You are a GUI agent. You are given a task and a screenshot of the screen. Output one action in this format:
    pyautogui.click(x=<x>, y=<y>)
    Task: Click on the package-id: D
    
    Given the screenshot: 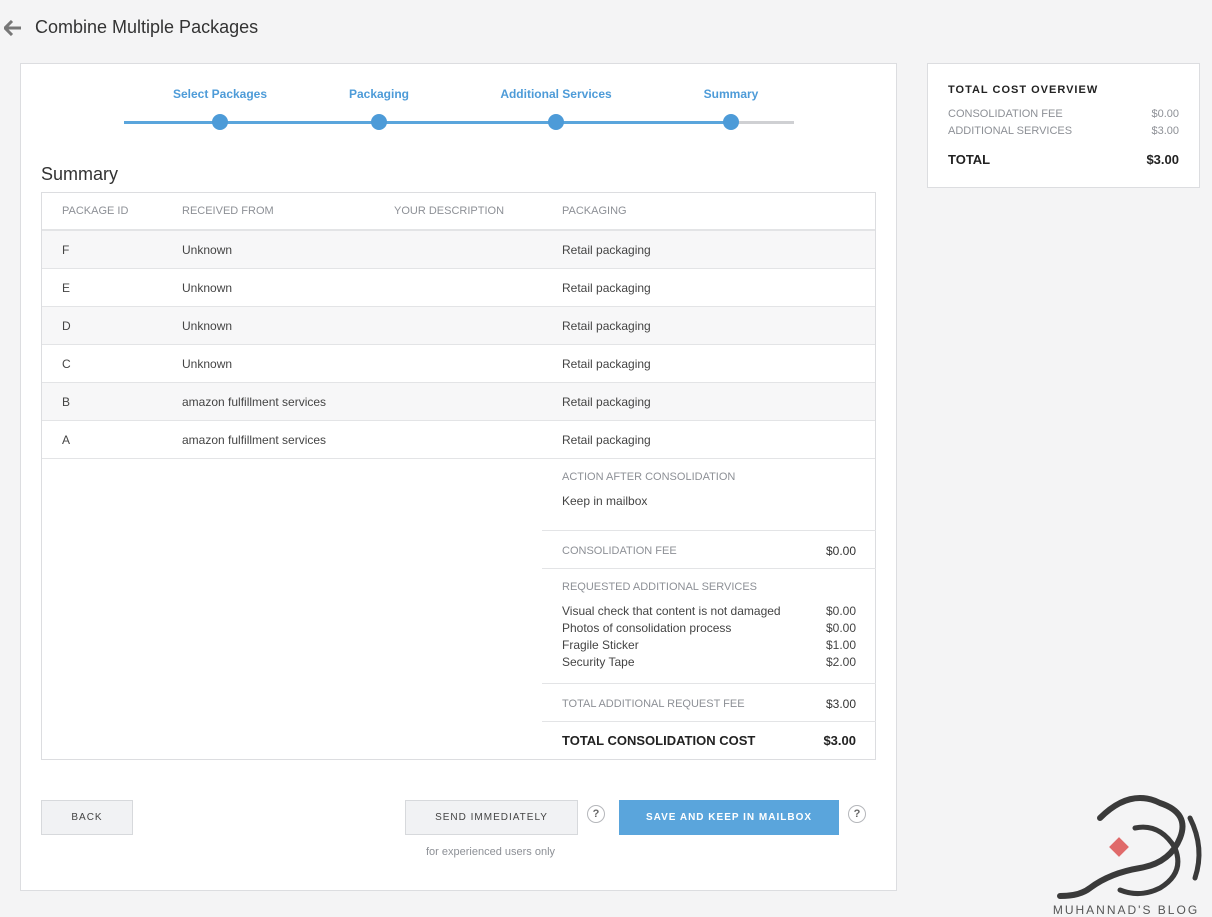 What is the action you would take?
    pyautogui.click(x=66, y=326)
    